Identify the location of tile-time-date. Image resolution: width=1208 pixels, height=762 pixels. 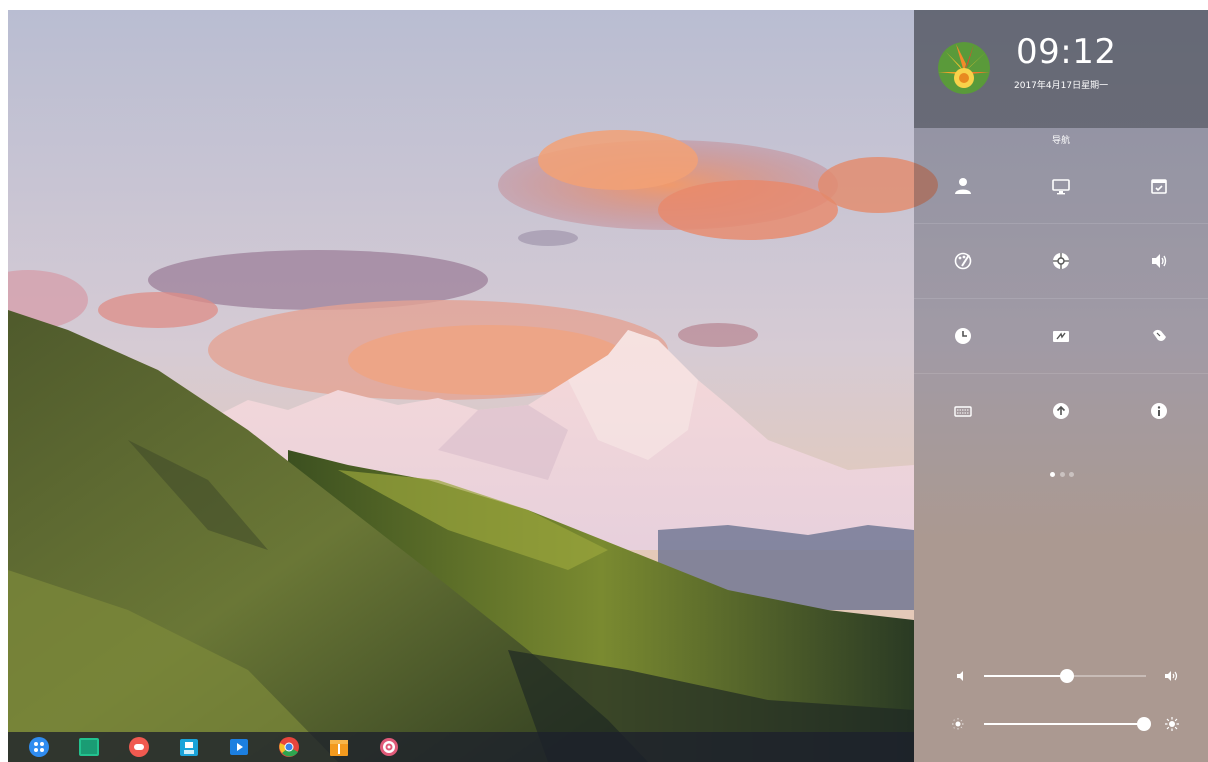
(963, 335).